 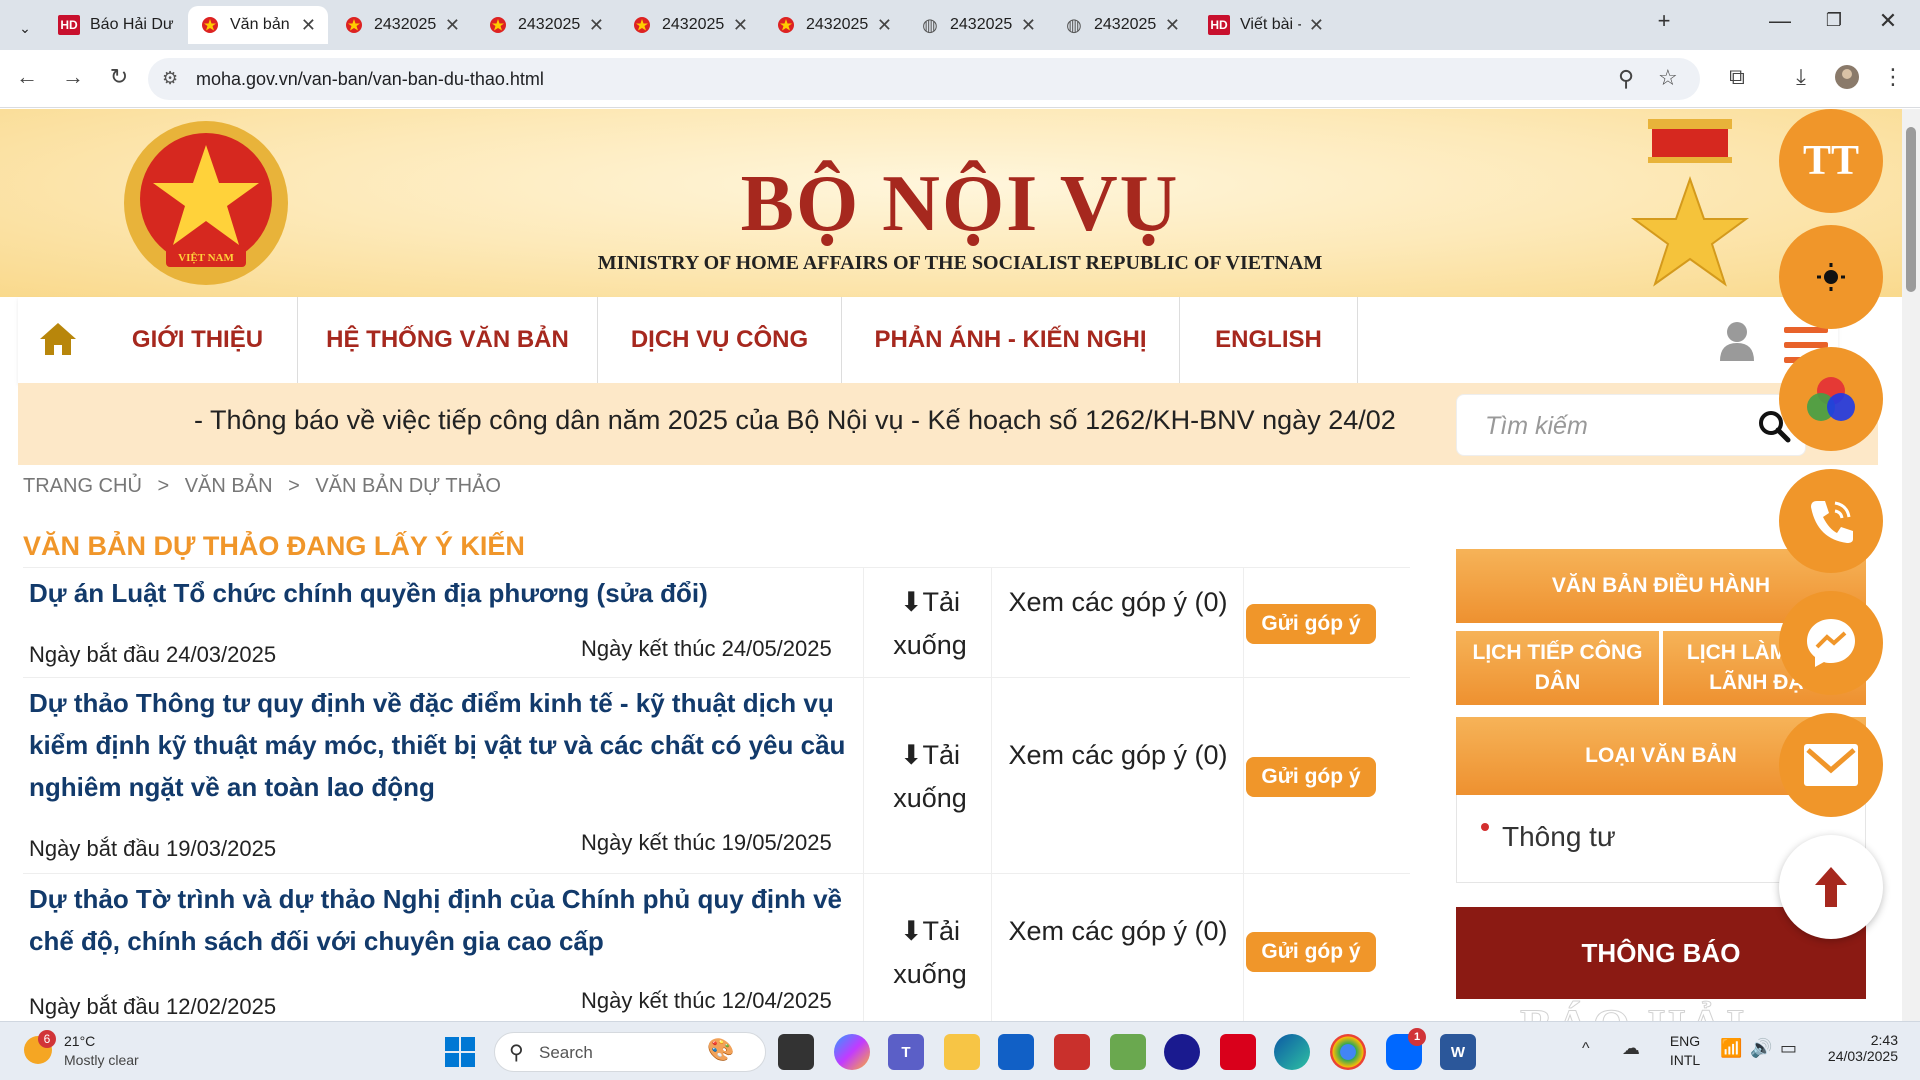 I want to click on breadcrumb-van-ban: VĂN BẢN, so click(x=229, y=486).